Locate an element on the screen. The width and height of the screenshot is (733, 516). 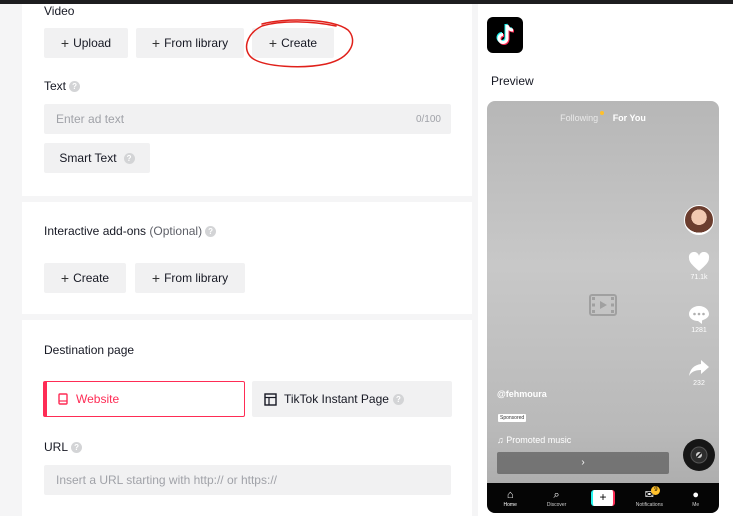
like-action: 71.1k is located at coordinates (699, 266).